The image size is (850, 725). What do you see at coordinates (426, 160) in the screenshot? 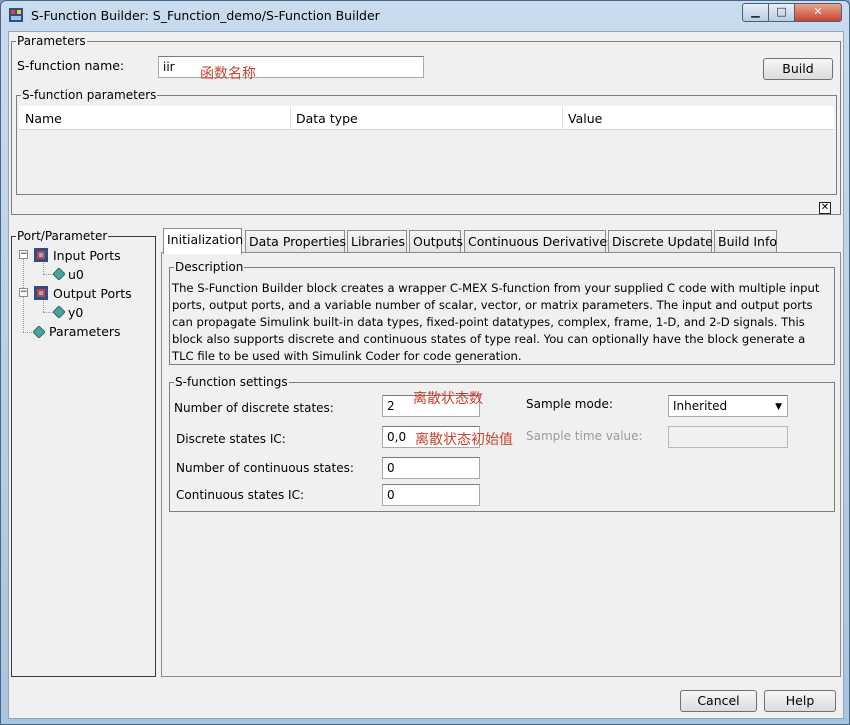
I see `parameters-table-body` at bounding box center [426, 160].